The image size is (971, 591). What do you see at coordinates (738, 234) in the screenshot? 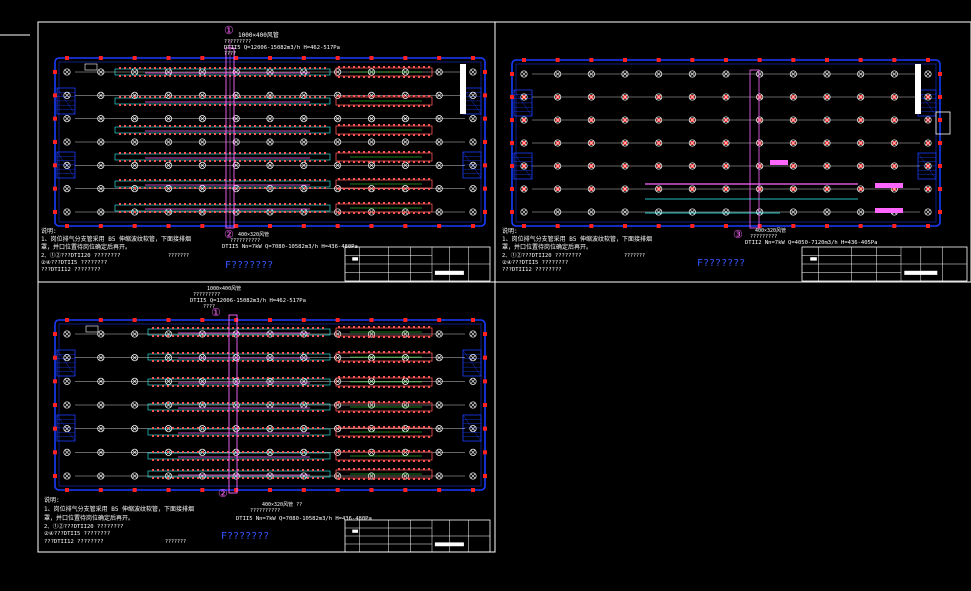
I see `marker-3: ③` at bounding box center [738, 234].